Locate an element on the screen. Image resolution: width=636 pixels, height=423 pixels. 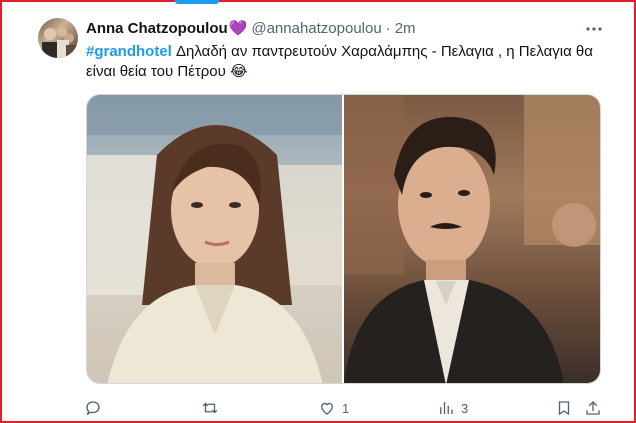
more-icon is located at coordinates (594, 29).